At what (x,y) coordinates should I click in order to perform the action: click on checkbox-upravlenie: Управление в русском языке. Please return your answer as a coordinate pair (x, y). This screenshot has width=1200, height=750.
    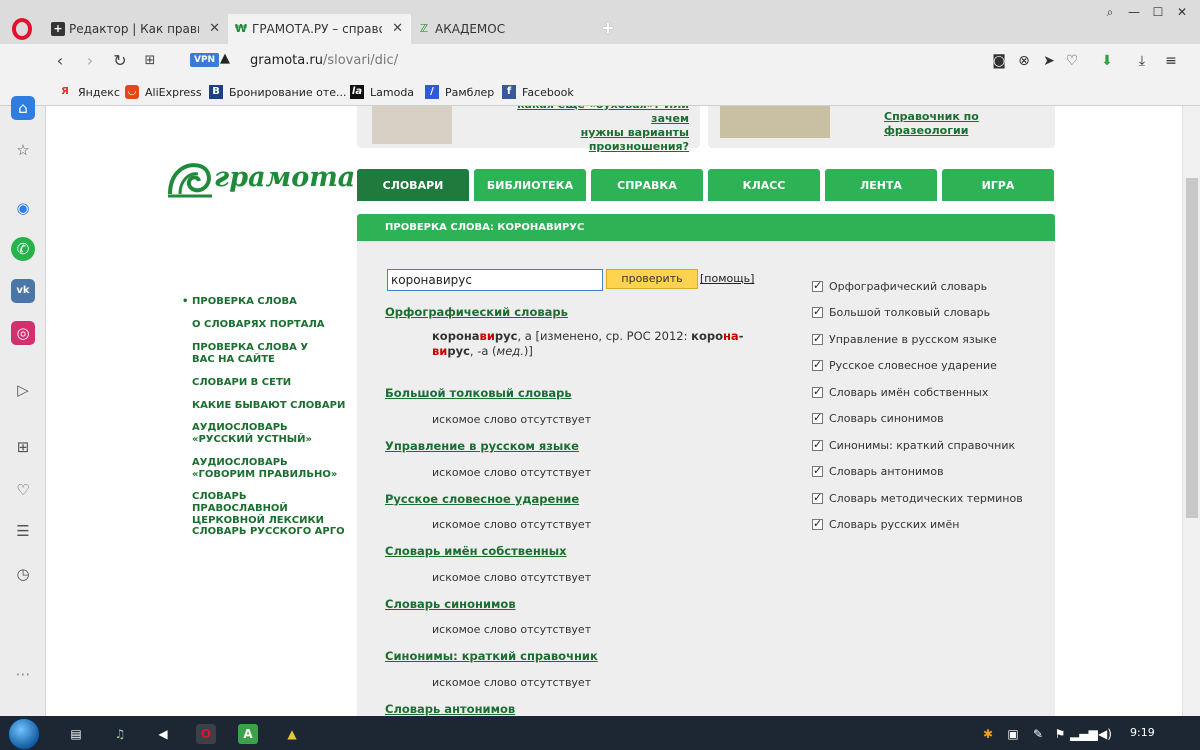
    Looking at the image, I should click on (904, 339).